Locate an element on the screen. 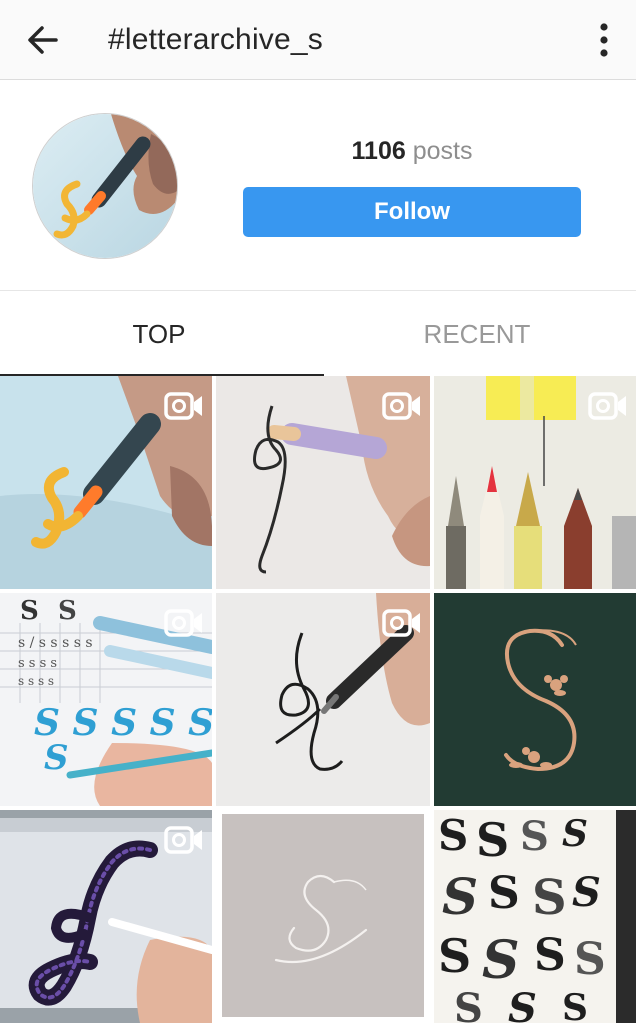 The width and height of the screenshot is (636, 1023). floral-s-image is located at coordinates (535, 699).